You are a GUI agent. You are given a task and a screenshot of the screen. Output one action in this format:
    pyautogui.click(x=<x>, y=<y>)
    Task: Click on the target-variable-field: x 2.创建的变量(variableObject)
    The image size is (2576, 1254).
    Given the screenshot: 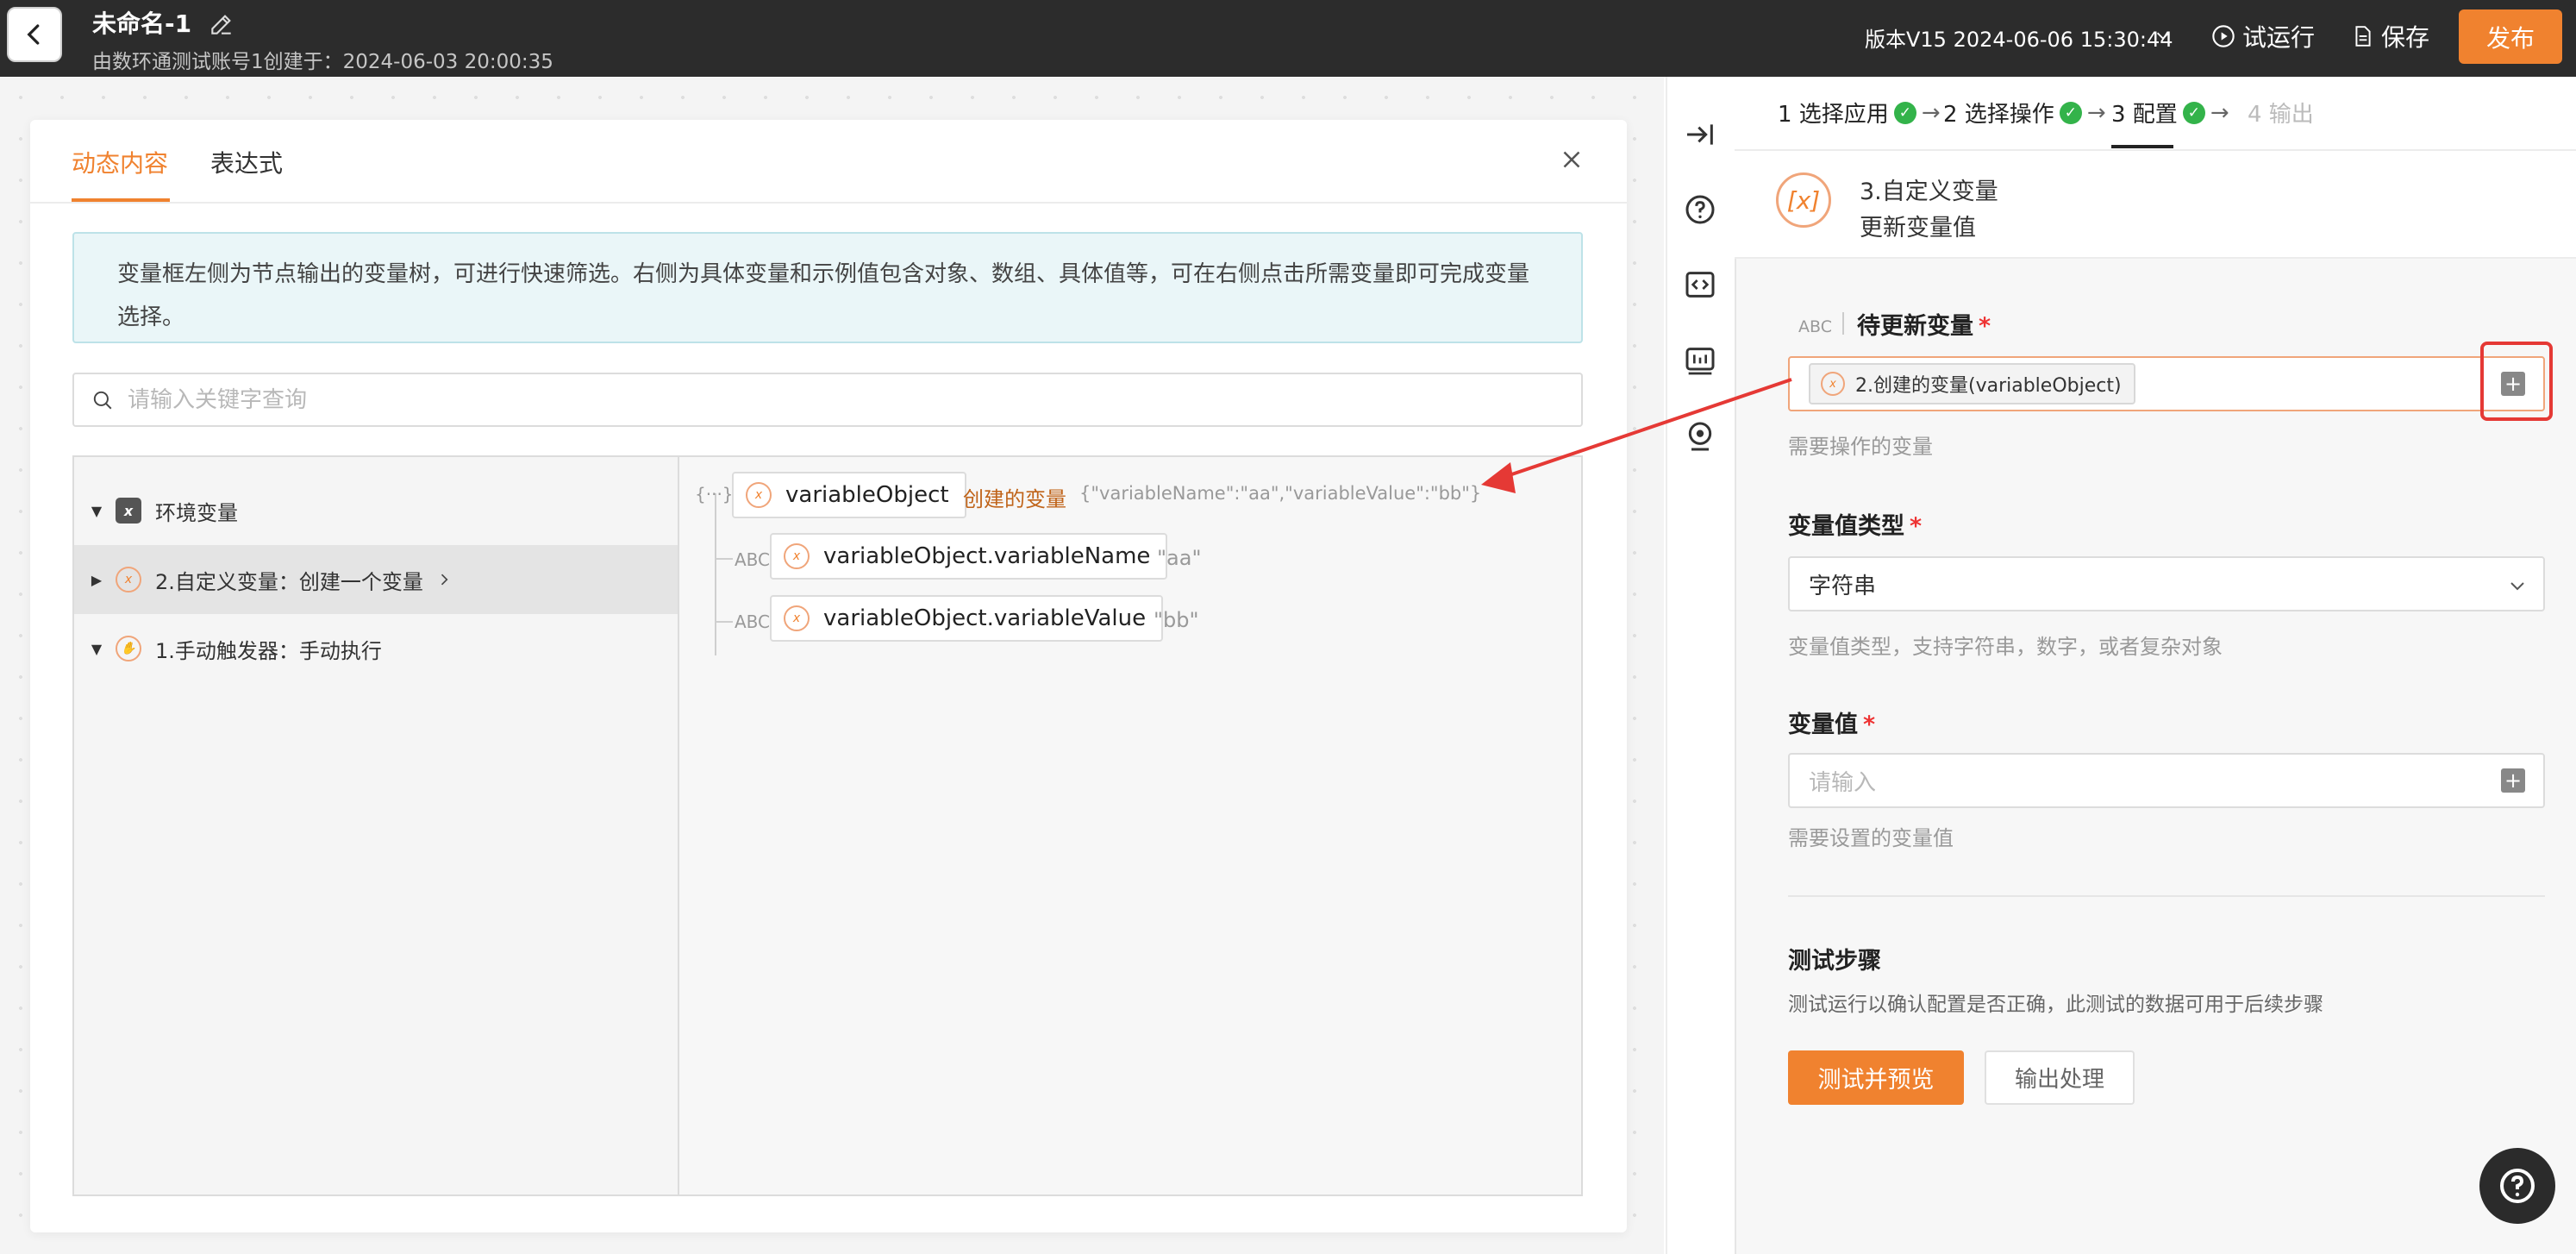 What is the action you would take?
    pyautogui.click(x=2166, y=384)
    